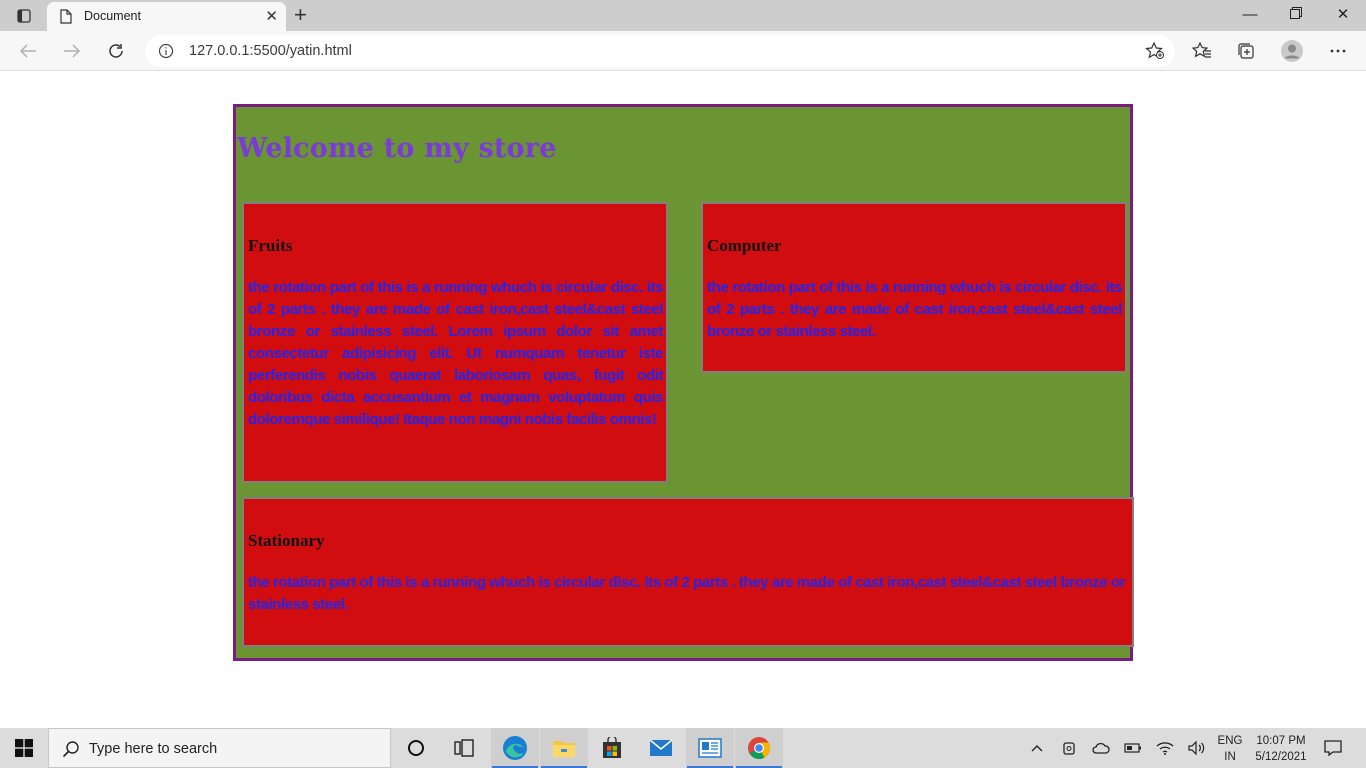 This screenshot has width=1366, height=768. What do you see at coordinates (166, 53) in the screenshot?
I see `info-icon` at bounding box center [166, 53].